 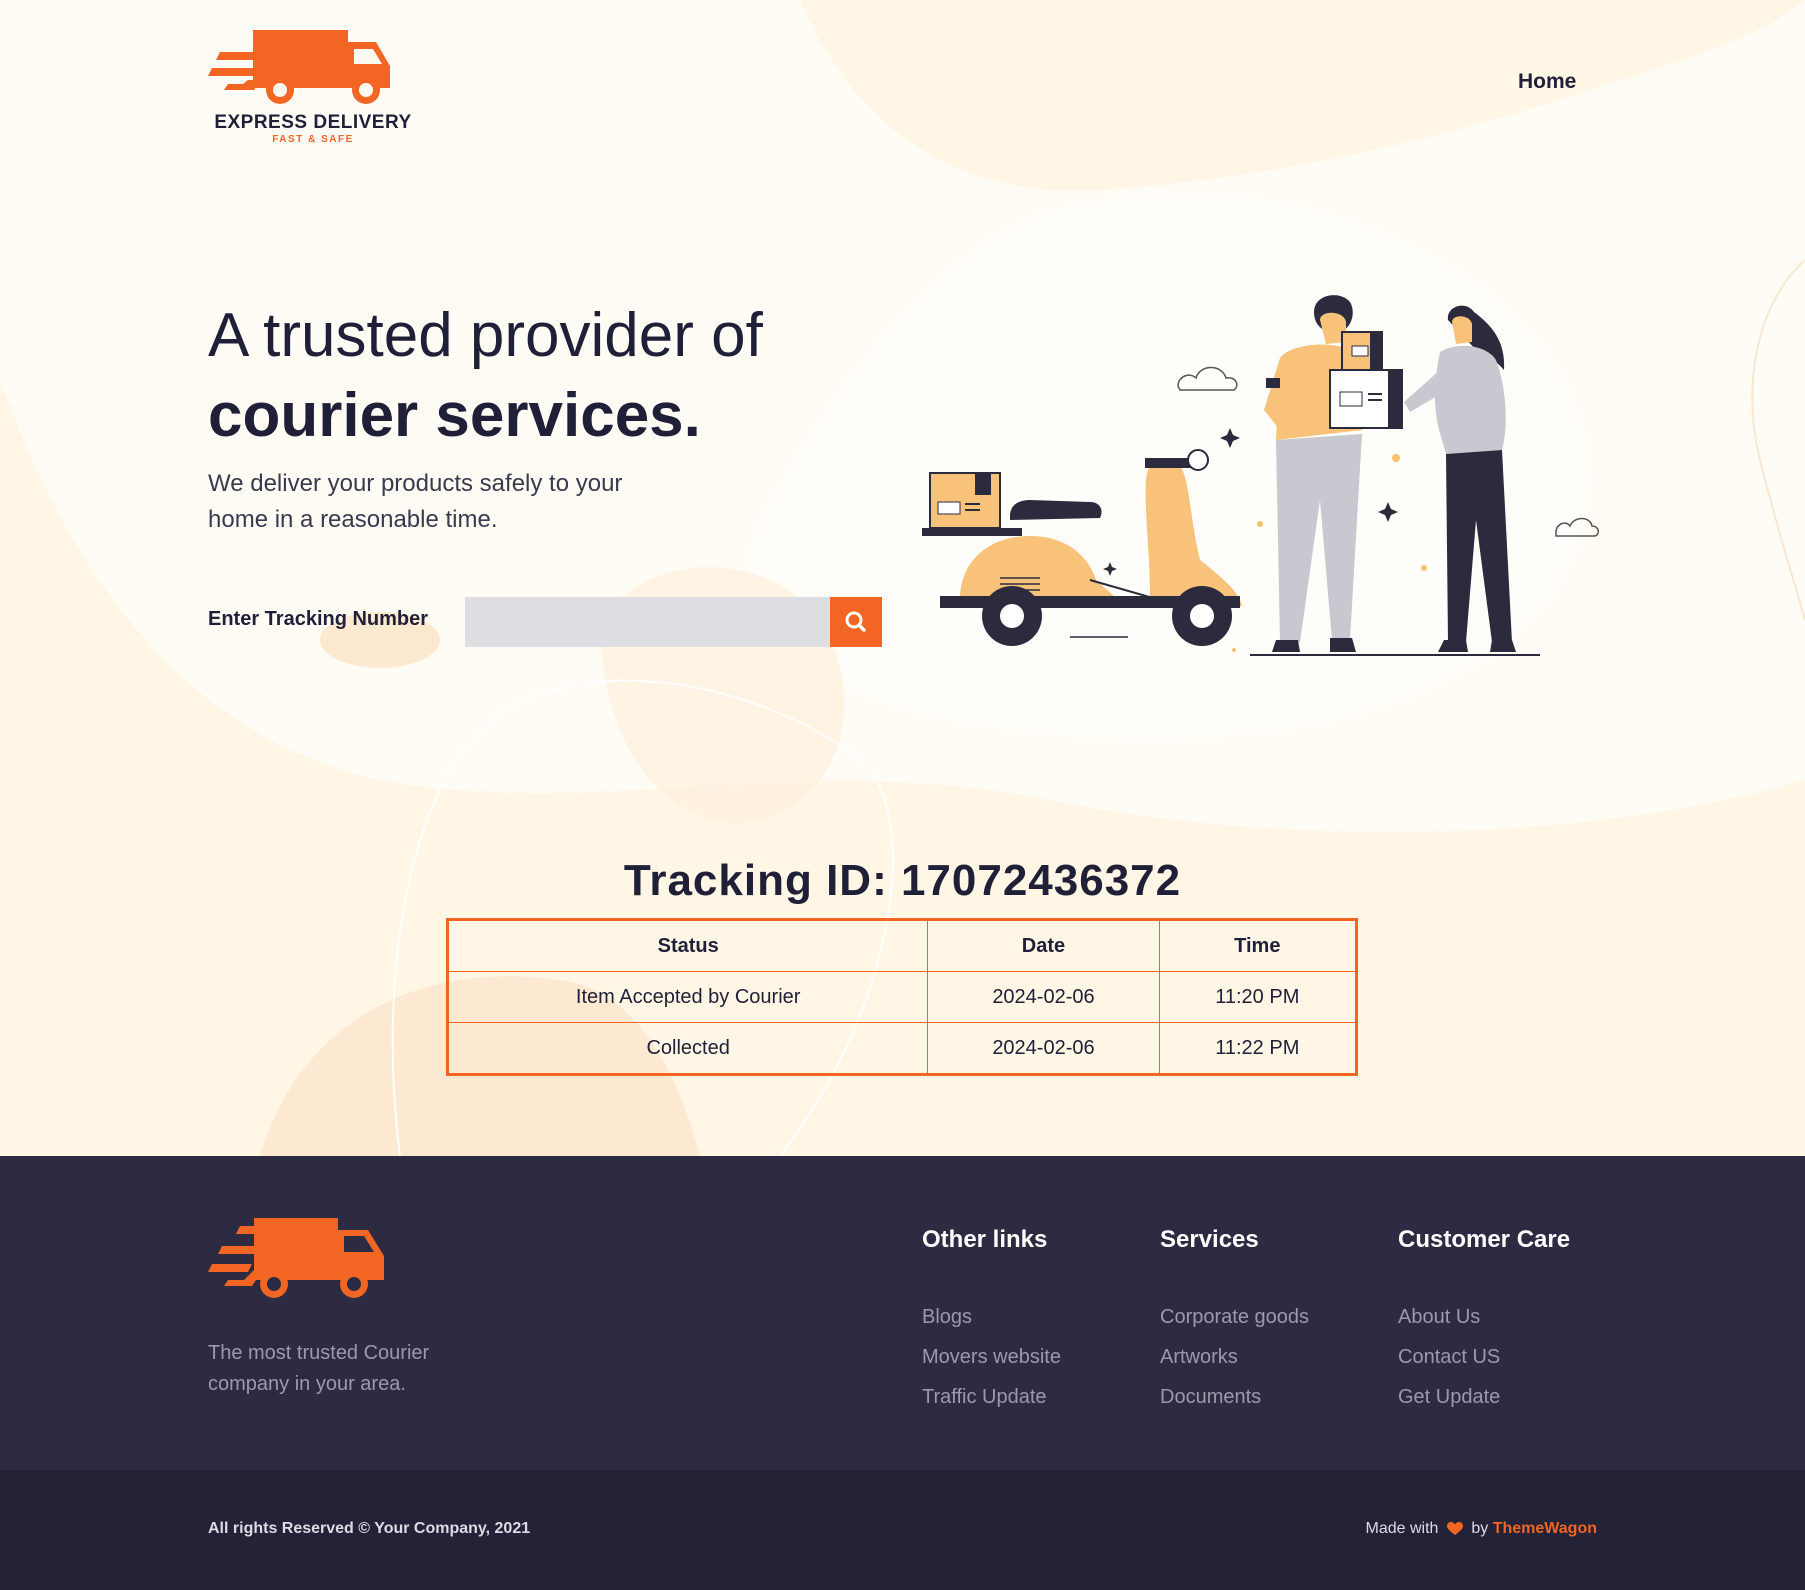 What do you see at coordinates (485, 335) in the screenshot?
I see `hero-title-line1: A trusted provider of` at bounding box center [485, 335].